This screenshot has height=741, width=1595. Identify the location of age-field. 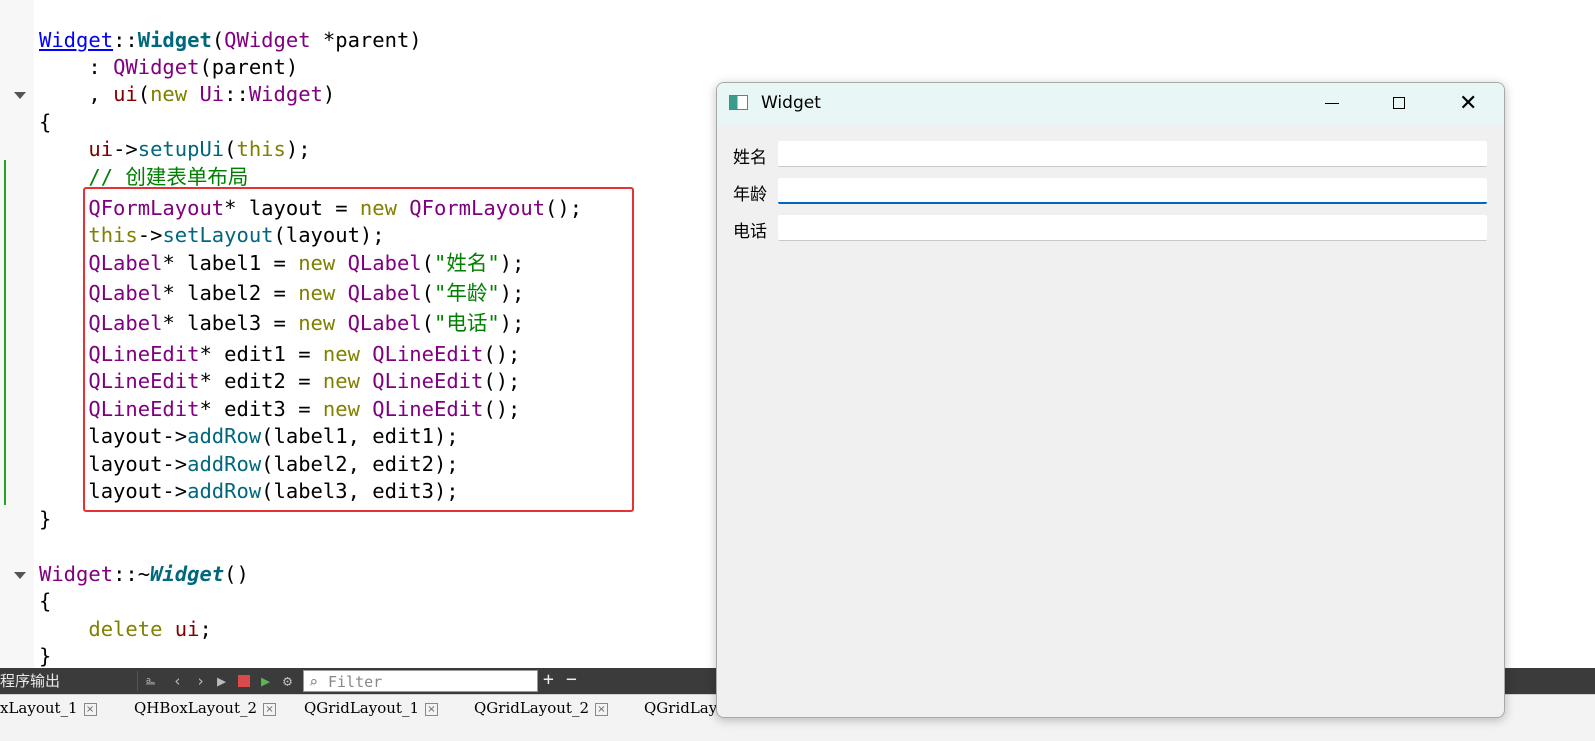
(1132, 191).